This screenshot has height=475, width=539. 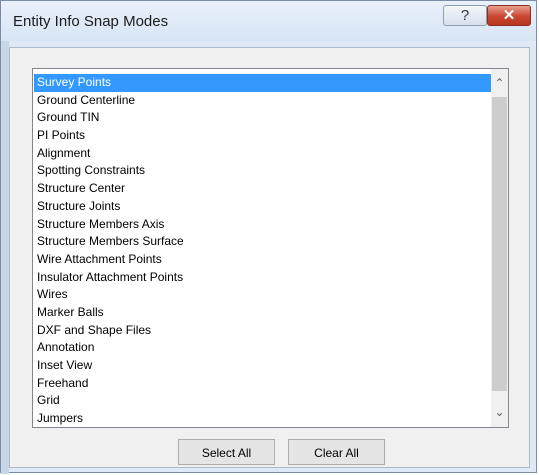 I want to click on scroll-down-icon: ⌄, so click(x=499, y=412).